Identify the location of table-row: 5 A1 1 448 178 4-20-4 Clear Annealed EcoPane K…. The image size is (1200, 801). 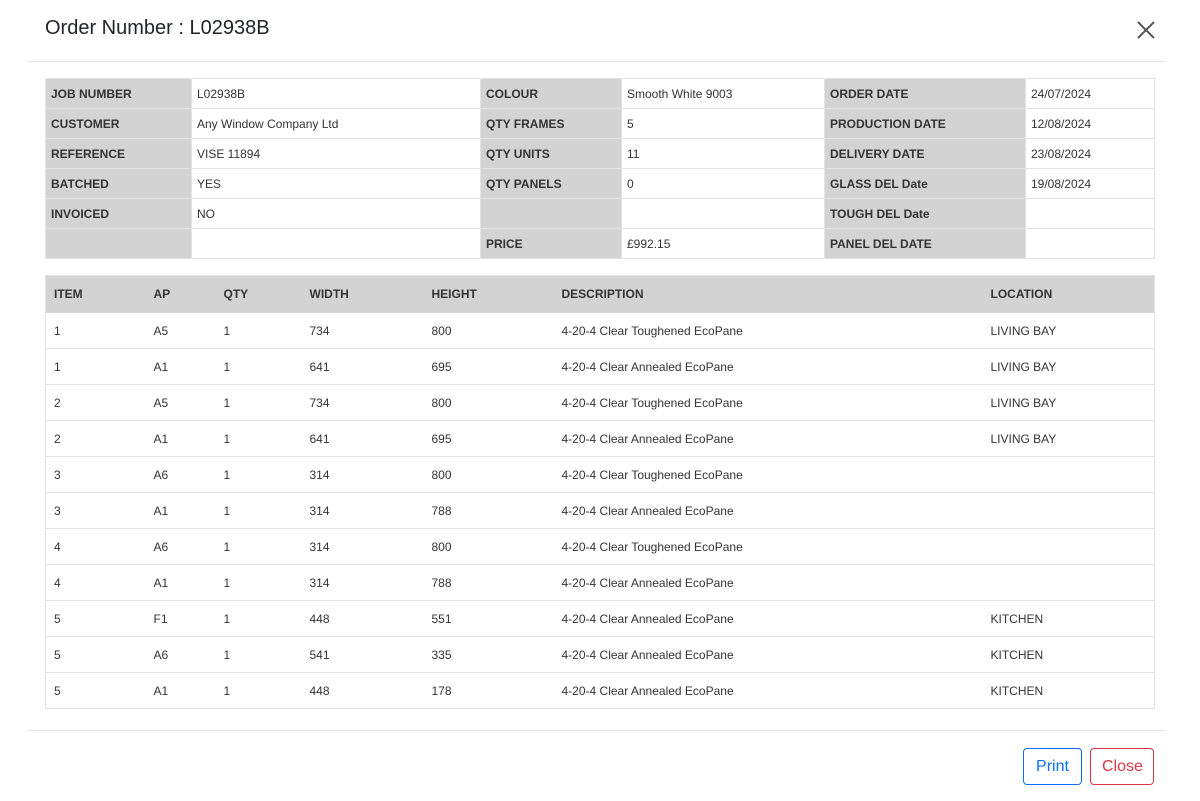
(600, 690).